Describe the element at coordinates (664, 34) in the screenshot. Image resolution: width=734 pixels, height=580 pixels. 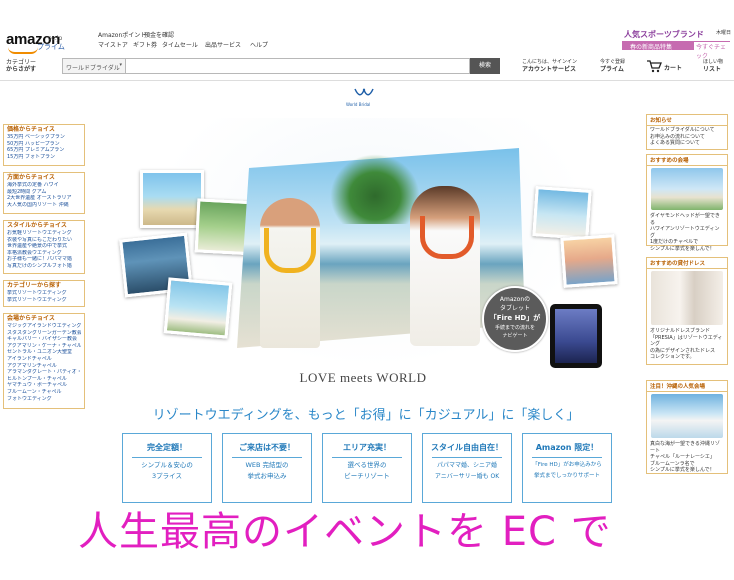
I see `promo-banner-title: 人気スポーツブランド` at that location.